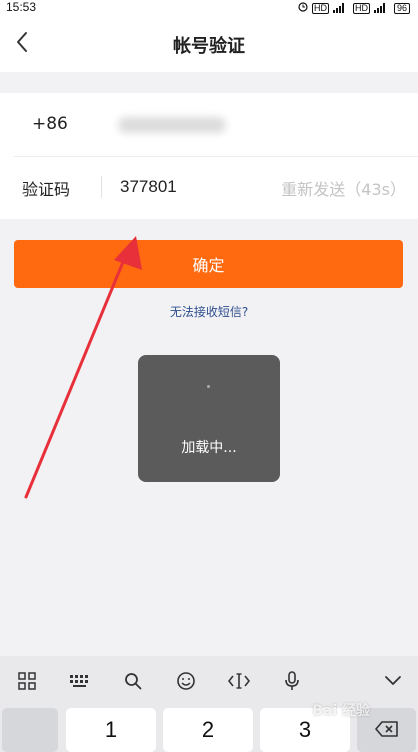  What do you see at coordinates (209, 311) in the screenshot?
I see `cant-receive-sms-link: 无法接收短信?` at bounding box center [209, 311].